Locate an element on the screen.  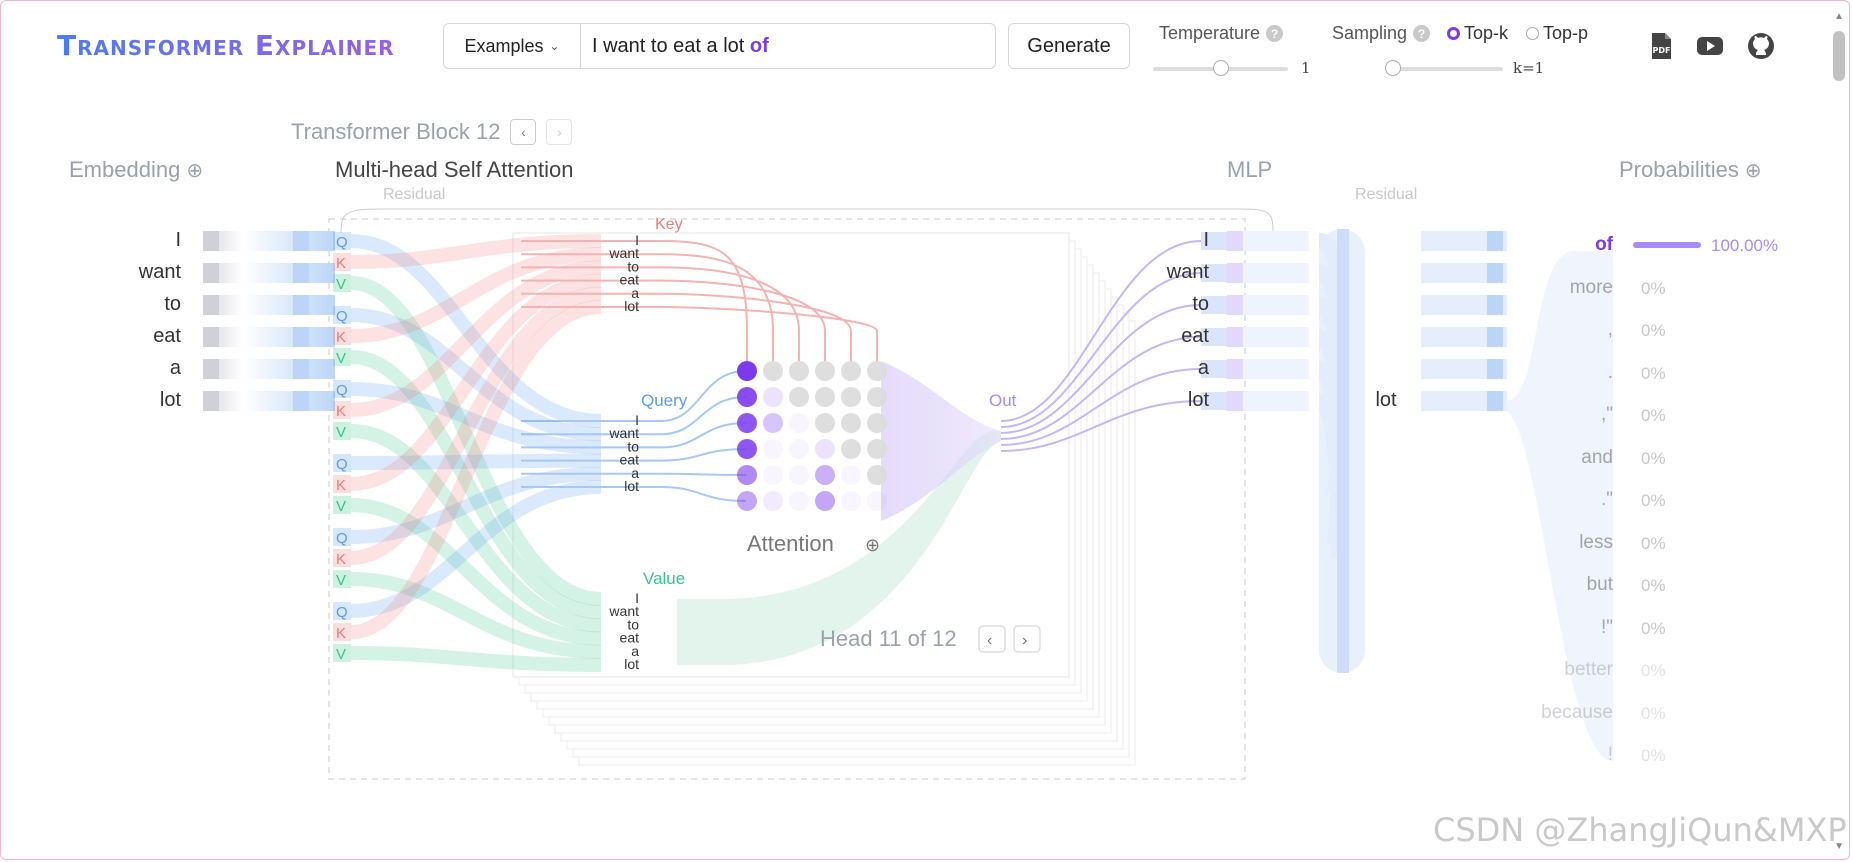
embedding-token: lot is located at coordinates (170, 400).